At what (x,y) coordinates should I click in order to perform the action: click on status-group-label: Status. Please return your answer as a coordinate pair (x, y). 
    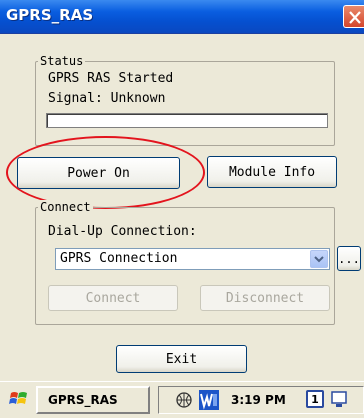
    Looking at the image, I should click on (62, 61).